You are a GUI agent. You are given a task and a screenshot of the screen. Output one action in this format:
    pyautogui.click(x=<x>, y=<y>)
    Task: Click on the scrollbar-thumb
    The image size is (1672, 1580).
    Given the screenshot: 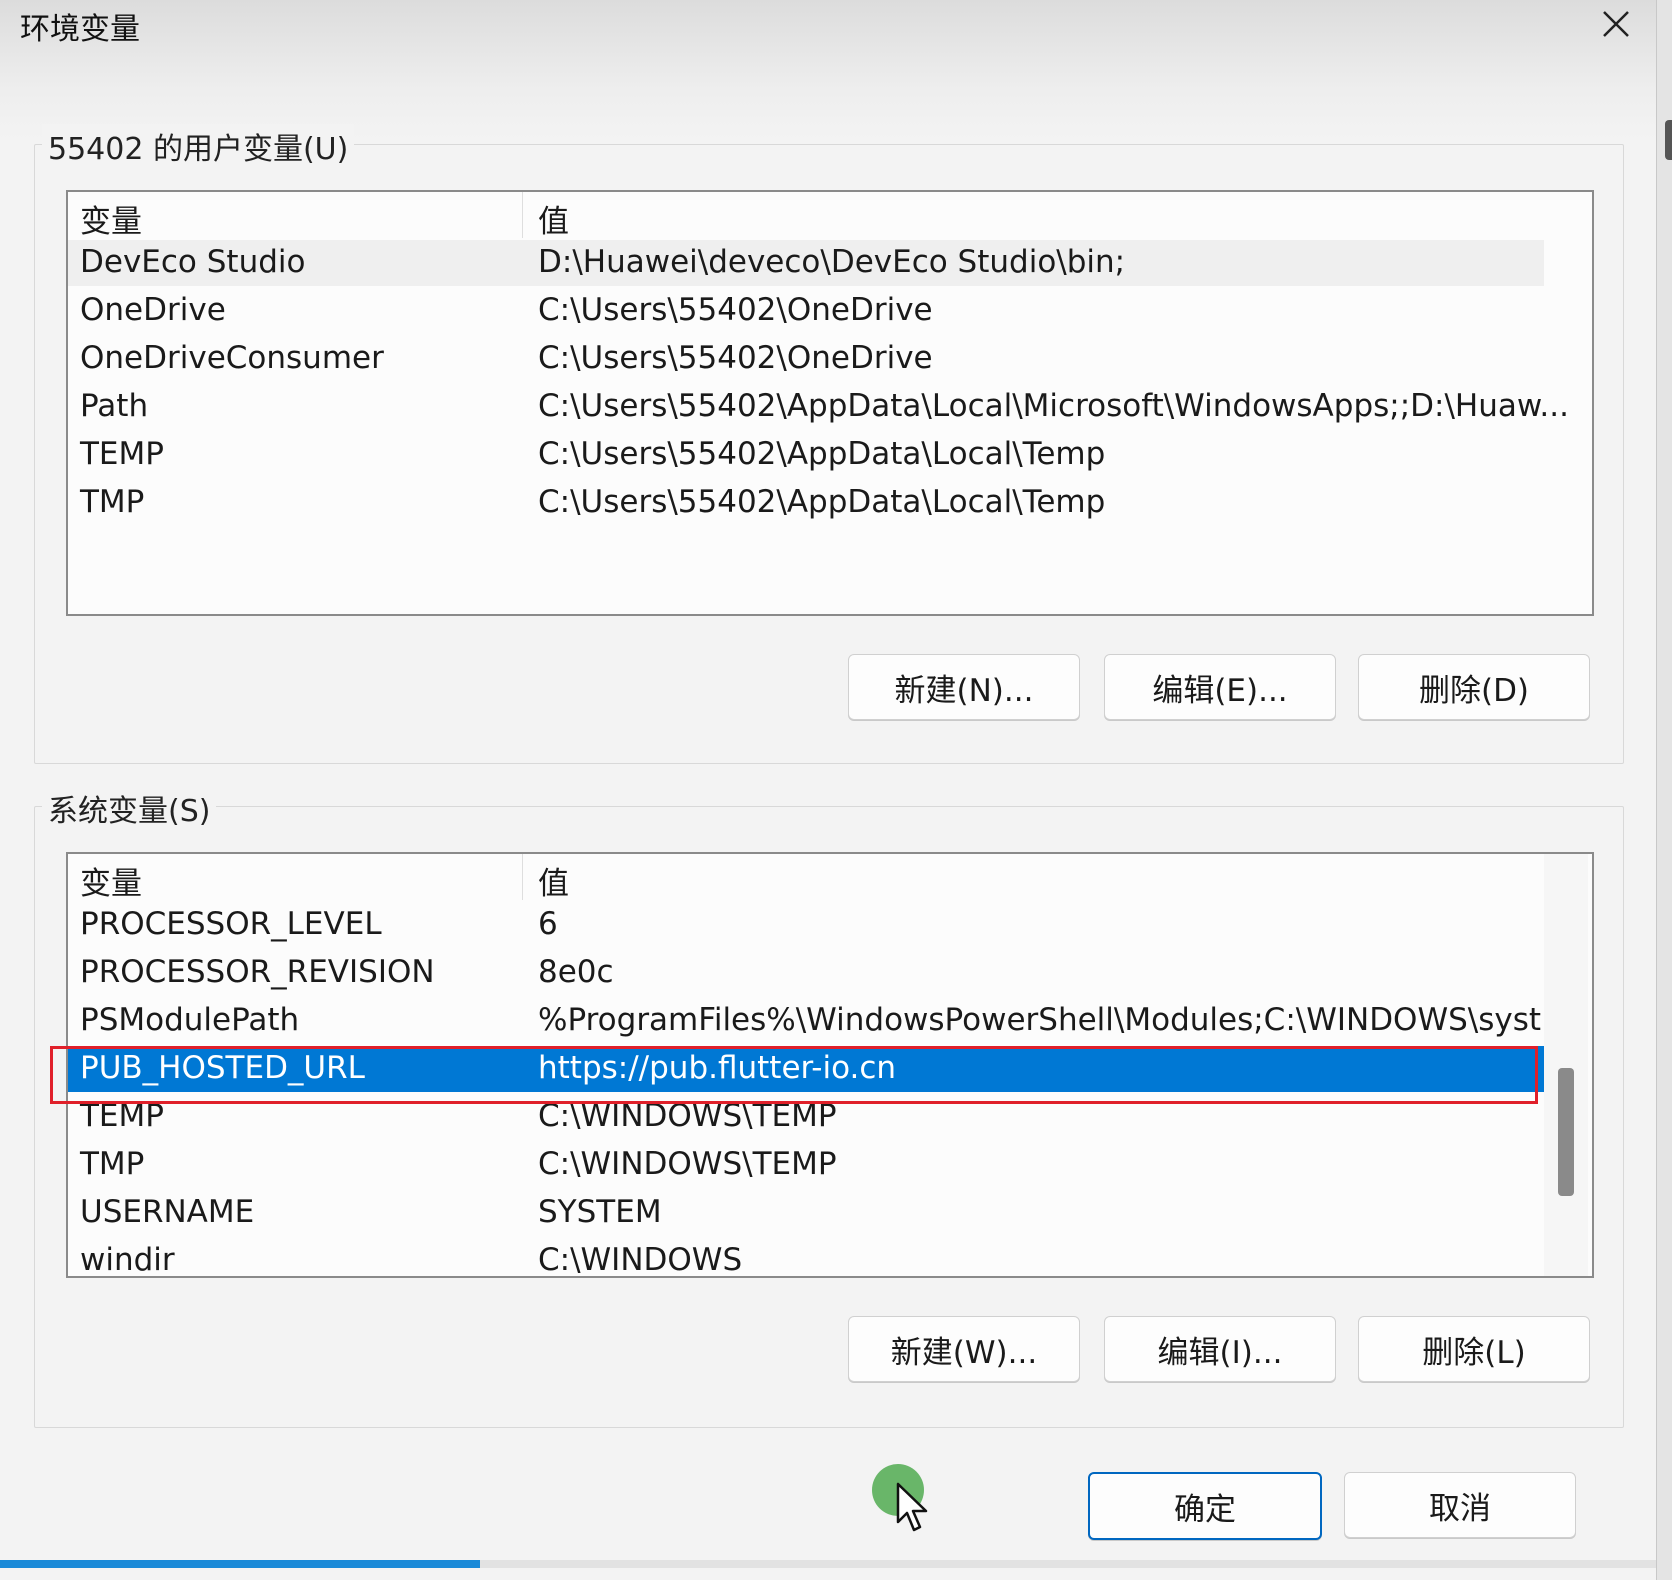 What is the action you would take?
    pyautogui.click(x=1566, y=1132)
    